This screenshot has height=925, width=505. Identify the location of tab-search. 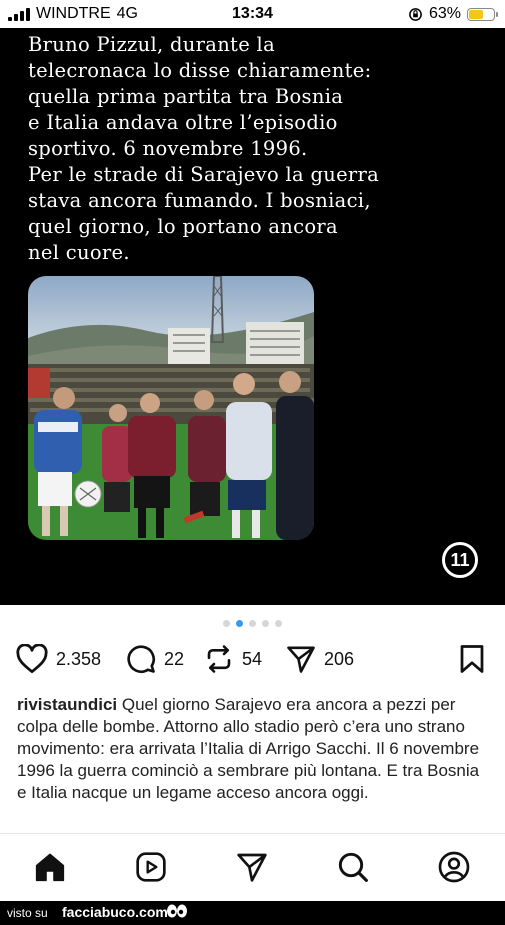
(353, 869).